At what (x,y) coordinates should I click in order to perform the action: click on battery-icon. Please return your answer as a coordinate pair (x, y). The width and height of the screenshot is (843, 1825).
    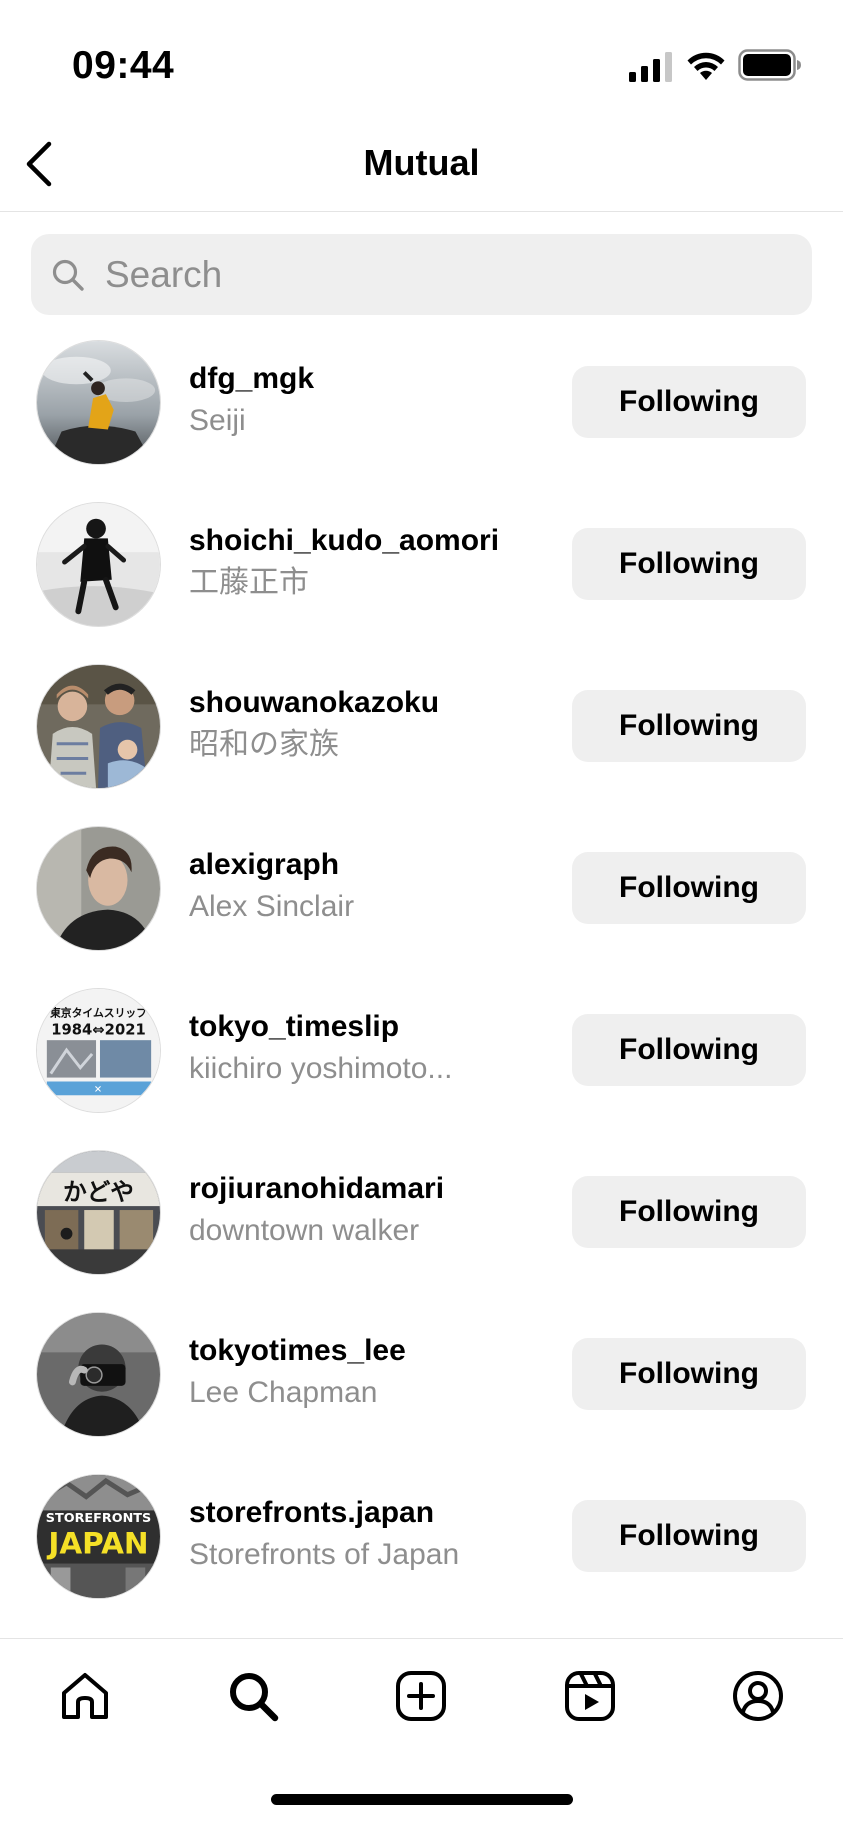
    Looking at the image, I should click on (769, 65).